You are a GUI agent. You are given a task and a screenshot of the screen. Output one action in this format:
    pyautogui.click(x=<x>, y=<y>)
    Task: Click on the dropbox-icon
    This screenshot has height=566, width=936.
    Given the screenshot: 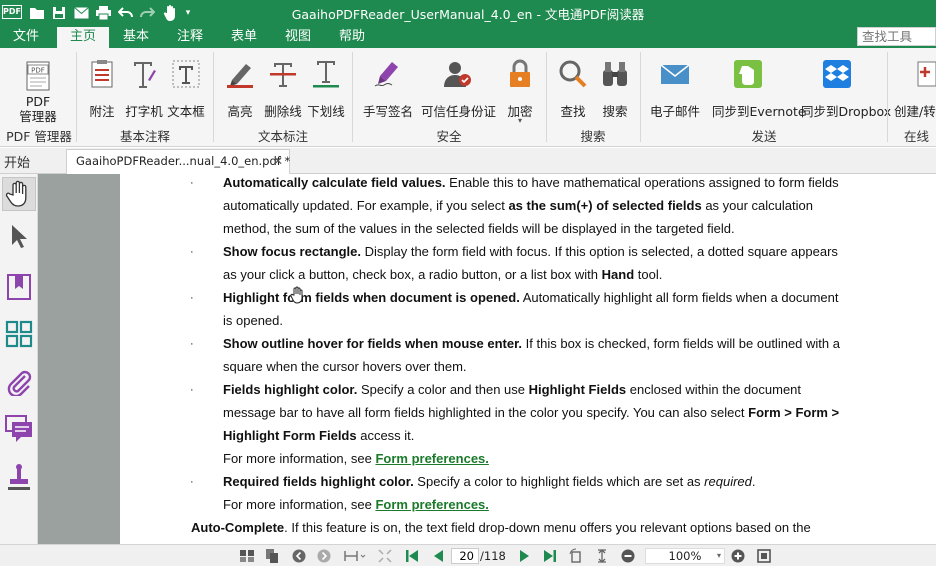 What is the action you would take?
    pyautogui.click(x=837, y=74)
    